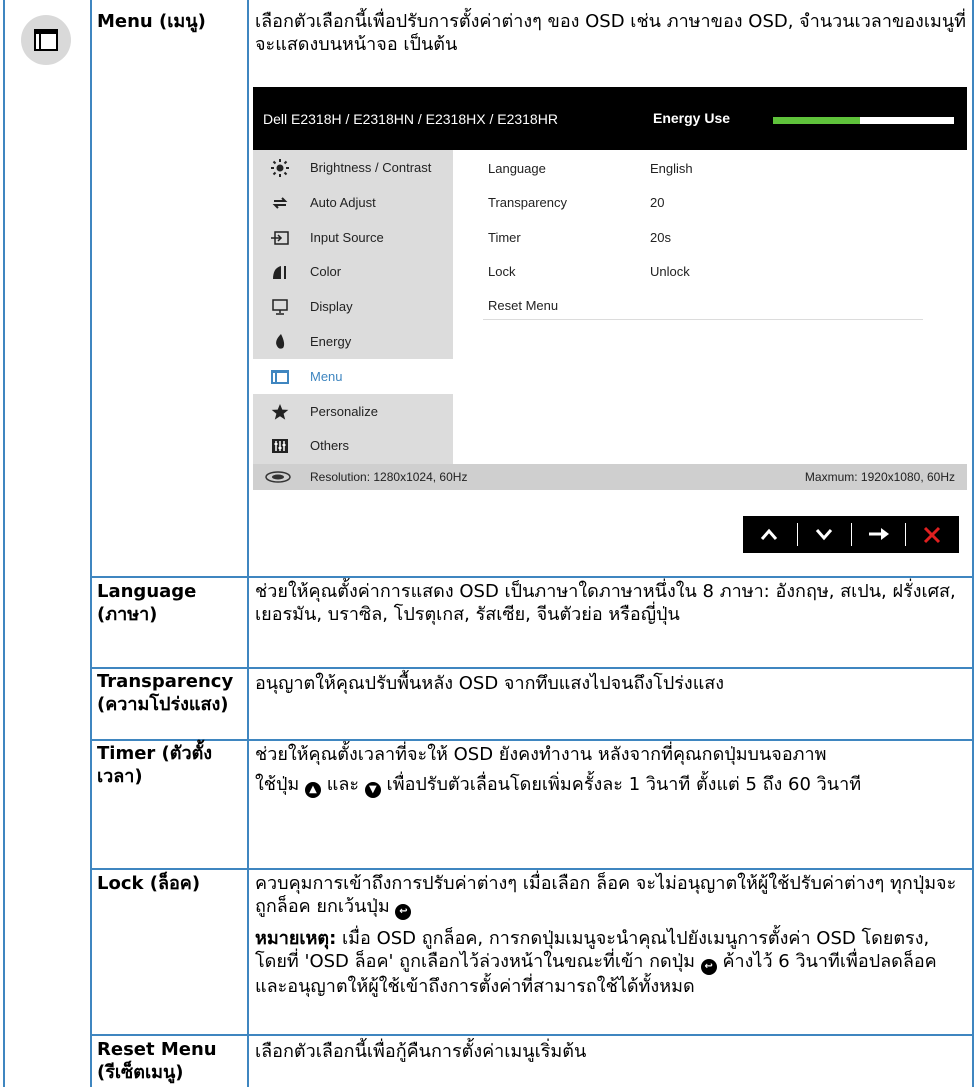 This screenshot has height=1087, width=977. Describe the element at coordinates (504, 237) in the screenshot. I see `setting-name-timer: Timer` at that location.